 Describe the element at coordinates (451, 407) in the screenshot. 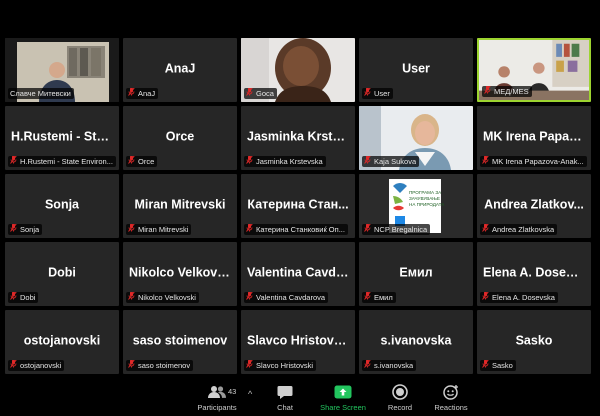

I see `reactions-label: Reactions` at that location.